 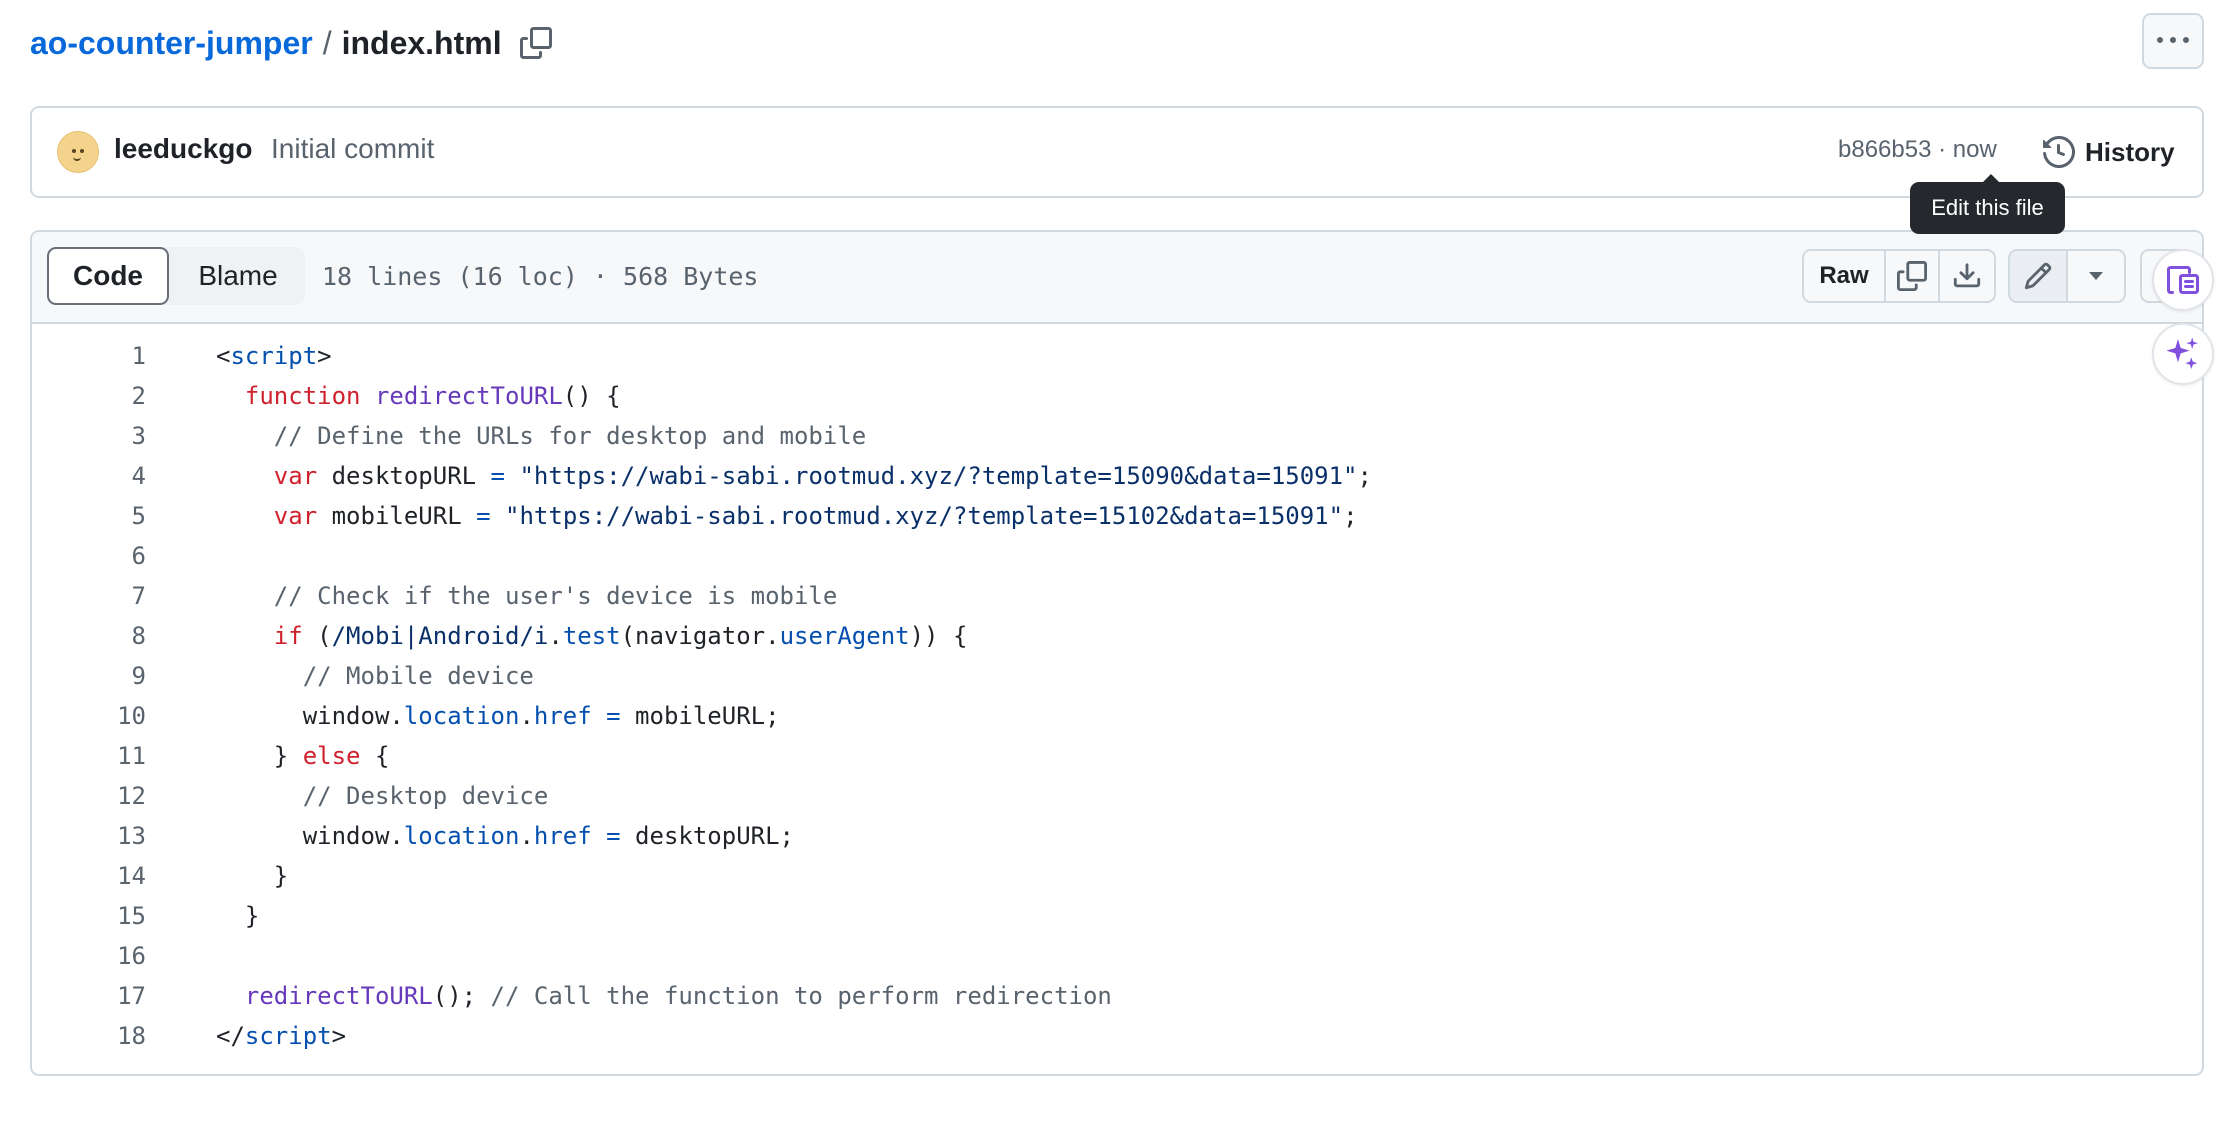 I want to click on line-number: 9, so click(x=89, y=676).